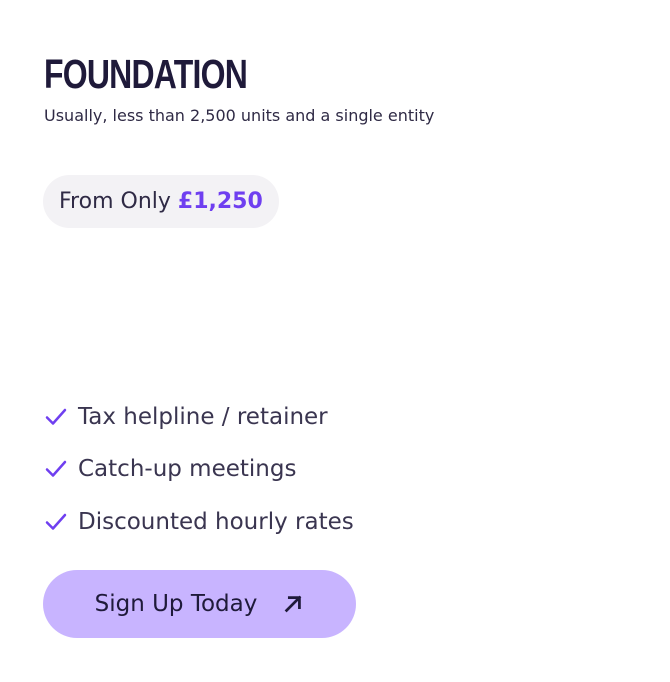 The width and height of the screenshot is (670, 682). I want to click on plan-title: FOUNDATION, so click(146, 74).